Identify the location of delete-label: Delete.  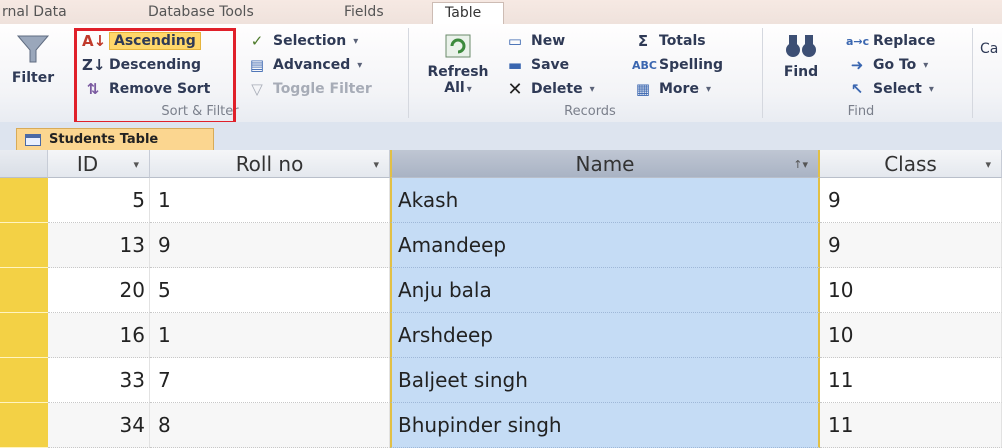
(557, 89).